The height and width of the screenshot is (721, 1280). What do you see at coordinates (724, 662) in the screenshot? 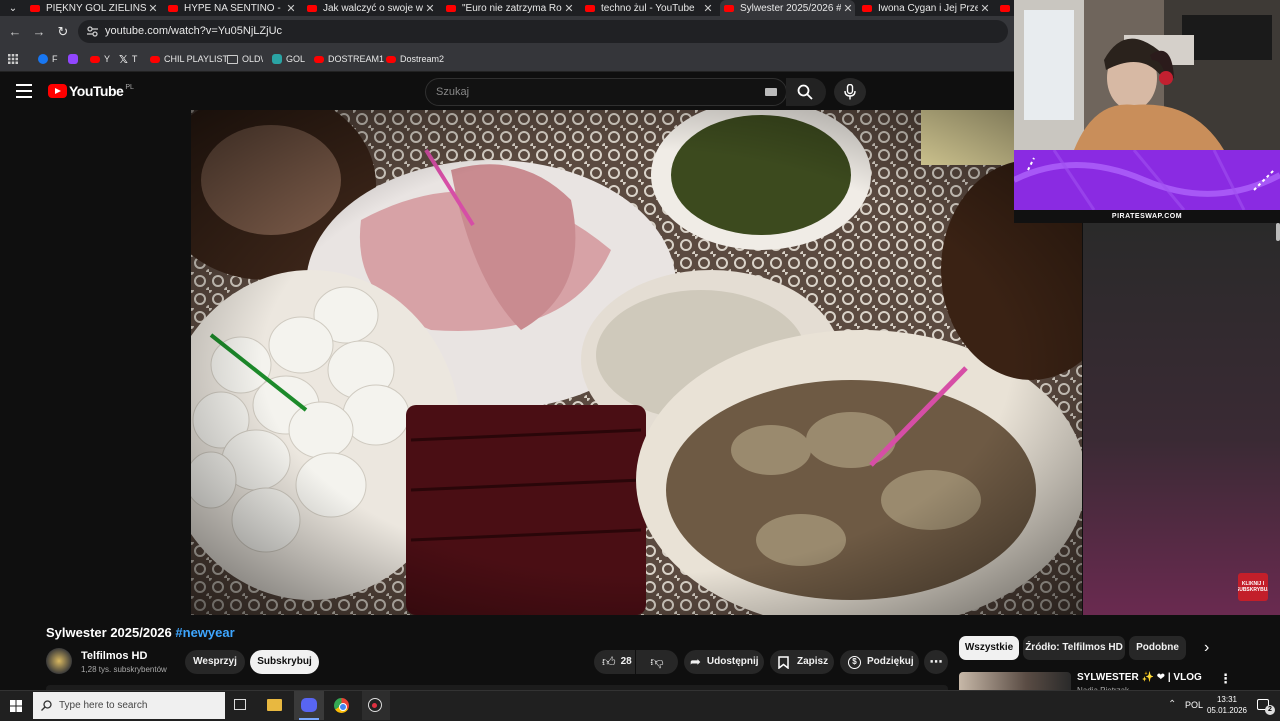
I see `share-button: ➦ Udostępnij` at bounding box center [724, 662].